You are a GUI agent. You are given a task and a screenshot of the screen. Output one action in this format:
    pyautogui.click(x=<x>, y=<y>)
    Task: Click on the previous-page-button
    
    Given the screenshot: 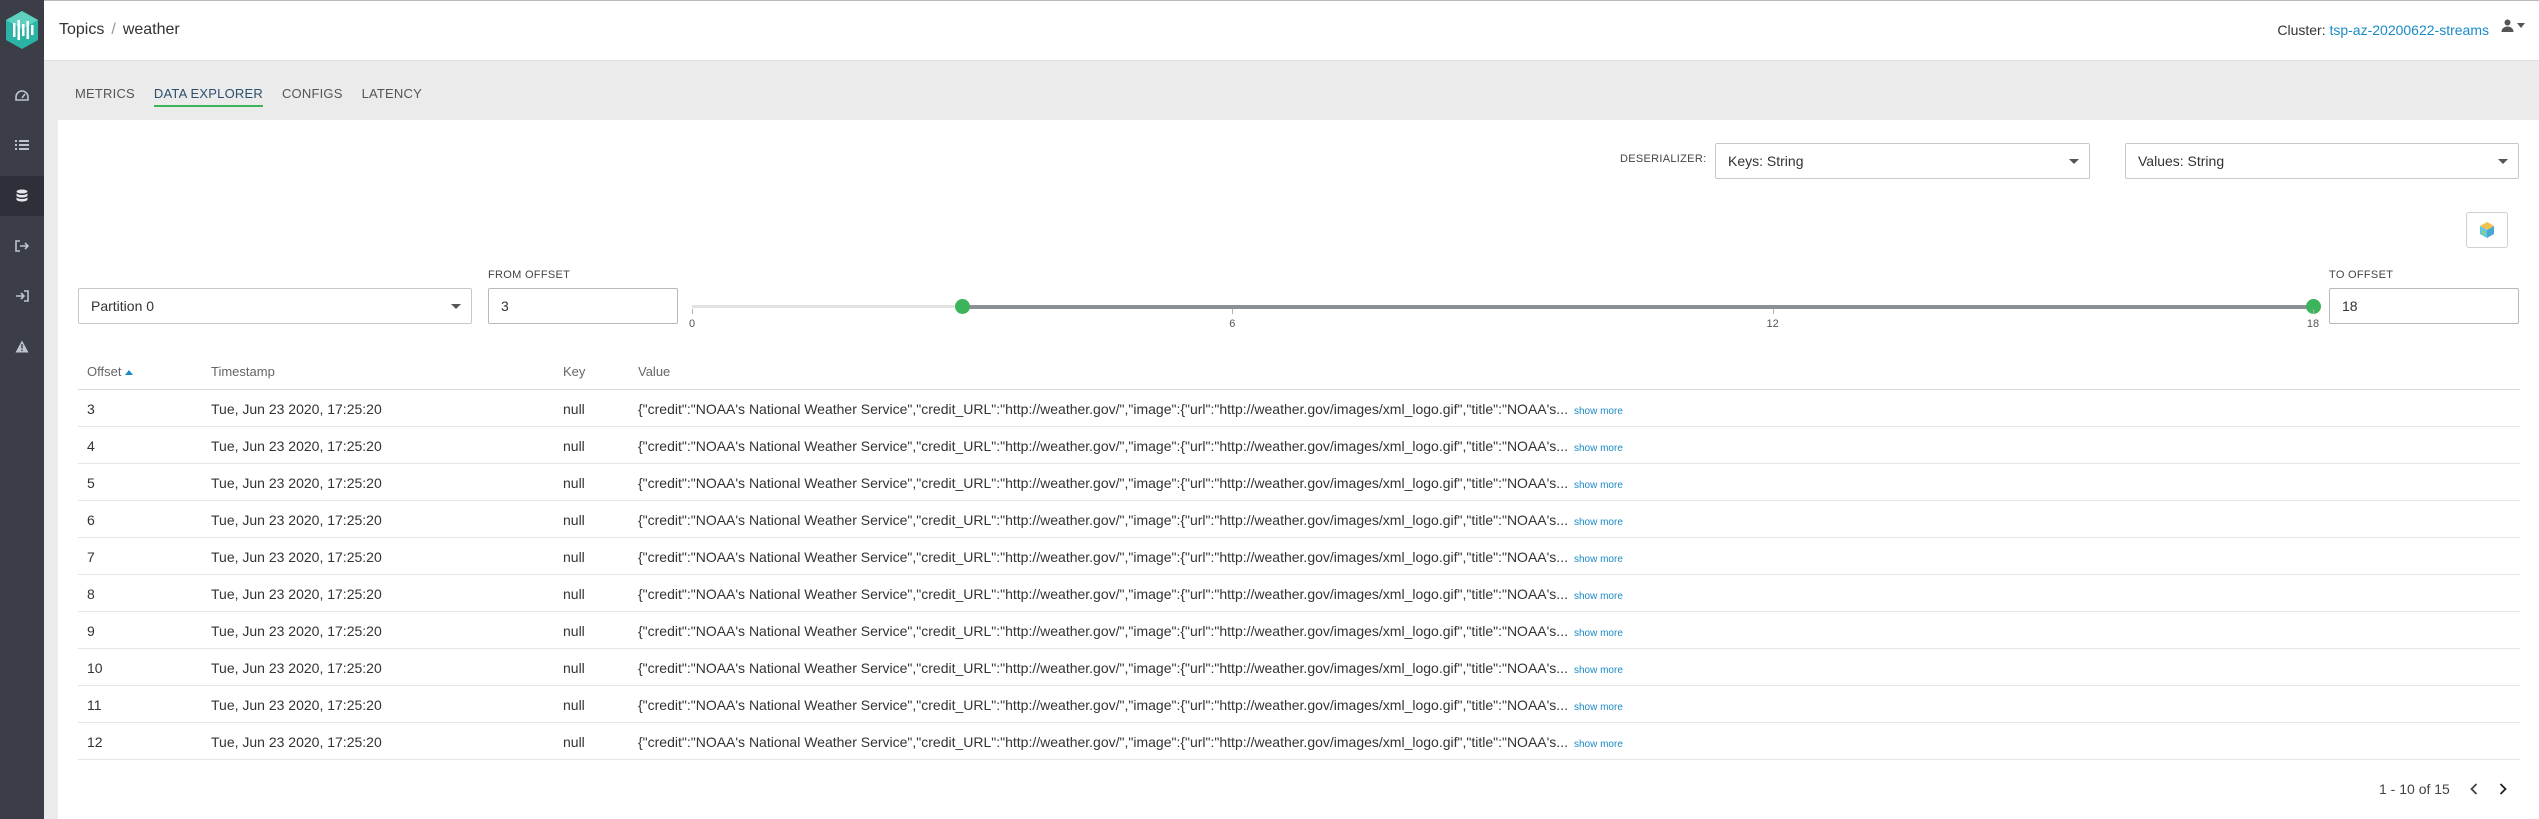 What is the action you would take?
    pyautogui.click(x=2474, y=789)
    